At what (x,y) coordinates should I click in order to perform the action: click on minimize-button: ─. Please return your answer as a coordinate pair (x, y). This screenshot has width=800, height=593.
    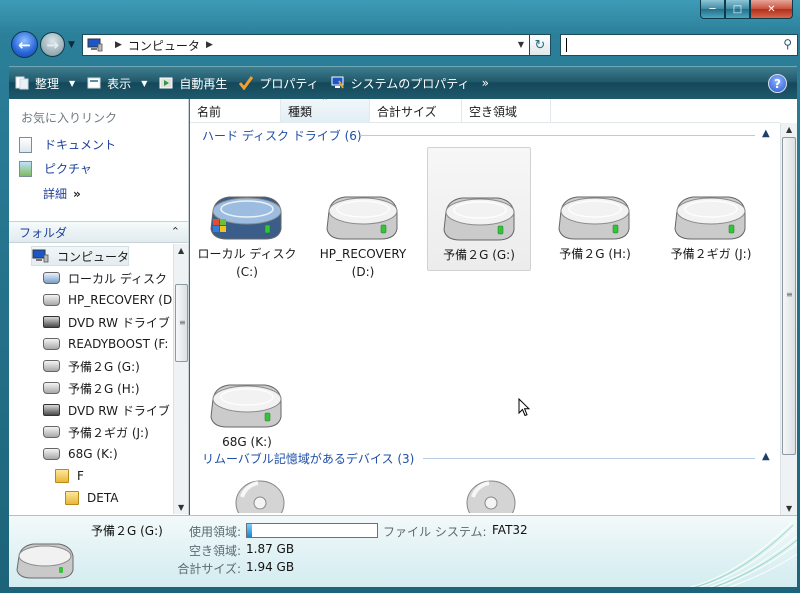
    Looking at the image, I should click on (712, 9).